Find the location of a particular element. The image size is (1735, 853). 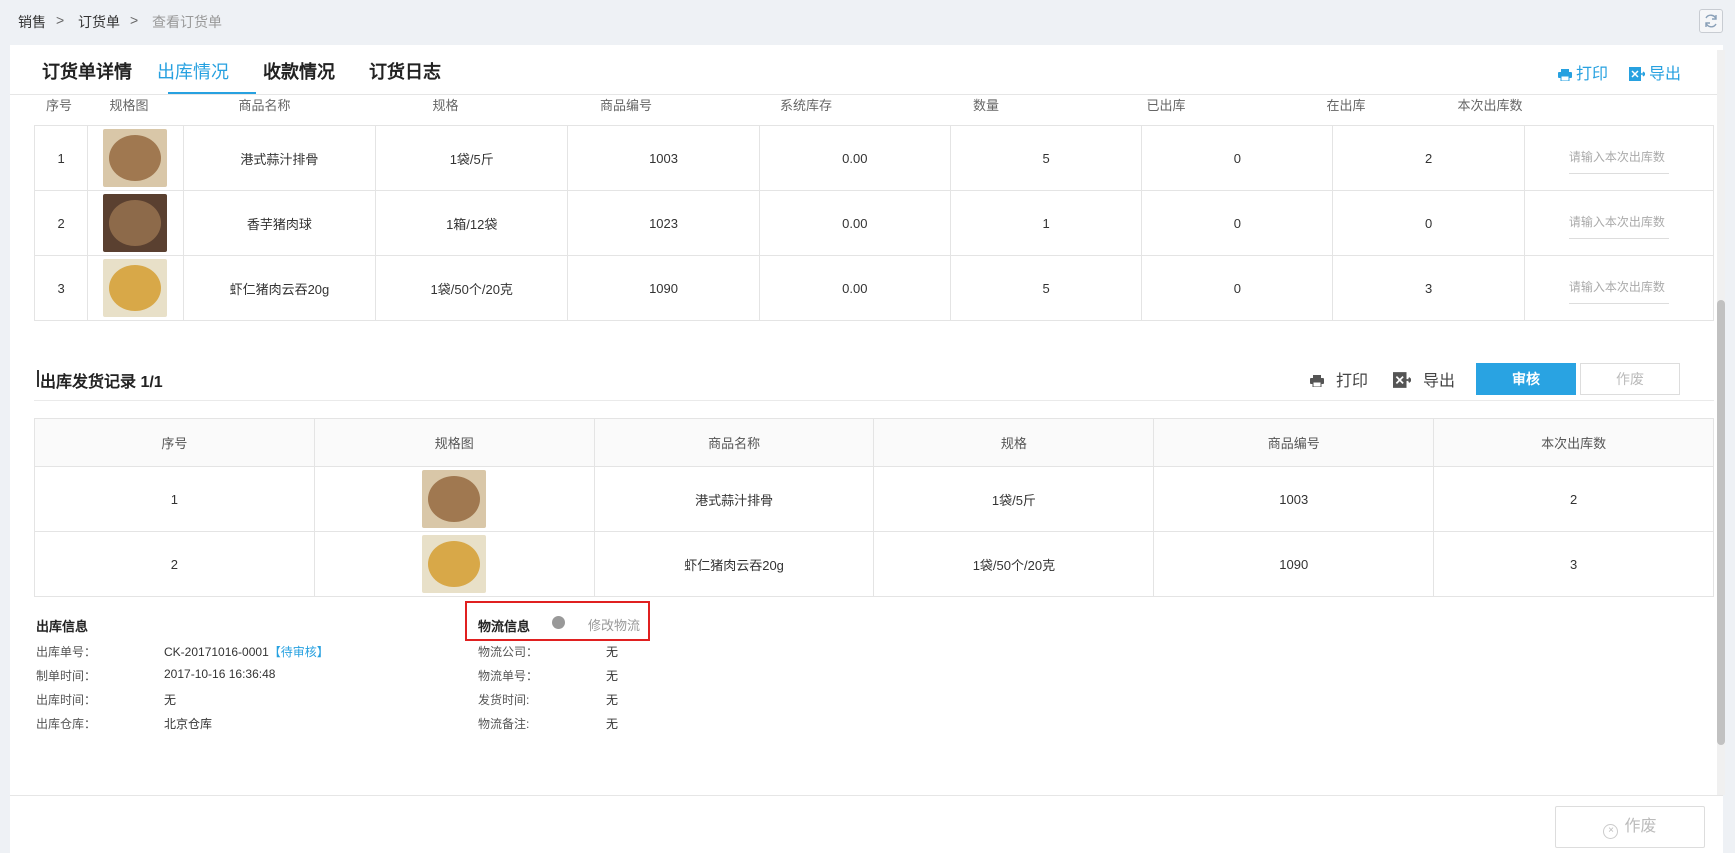

print-button: 打印 is located at coordinates (1583, 72).